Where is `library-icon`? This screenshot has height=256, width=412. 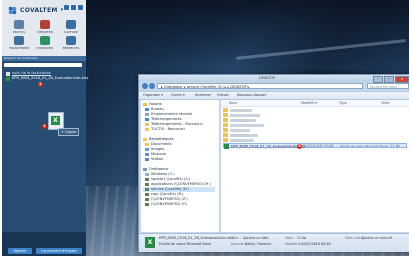 library-icon is located at coordinates (145, 139).